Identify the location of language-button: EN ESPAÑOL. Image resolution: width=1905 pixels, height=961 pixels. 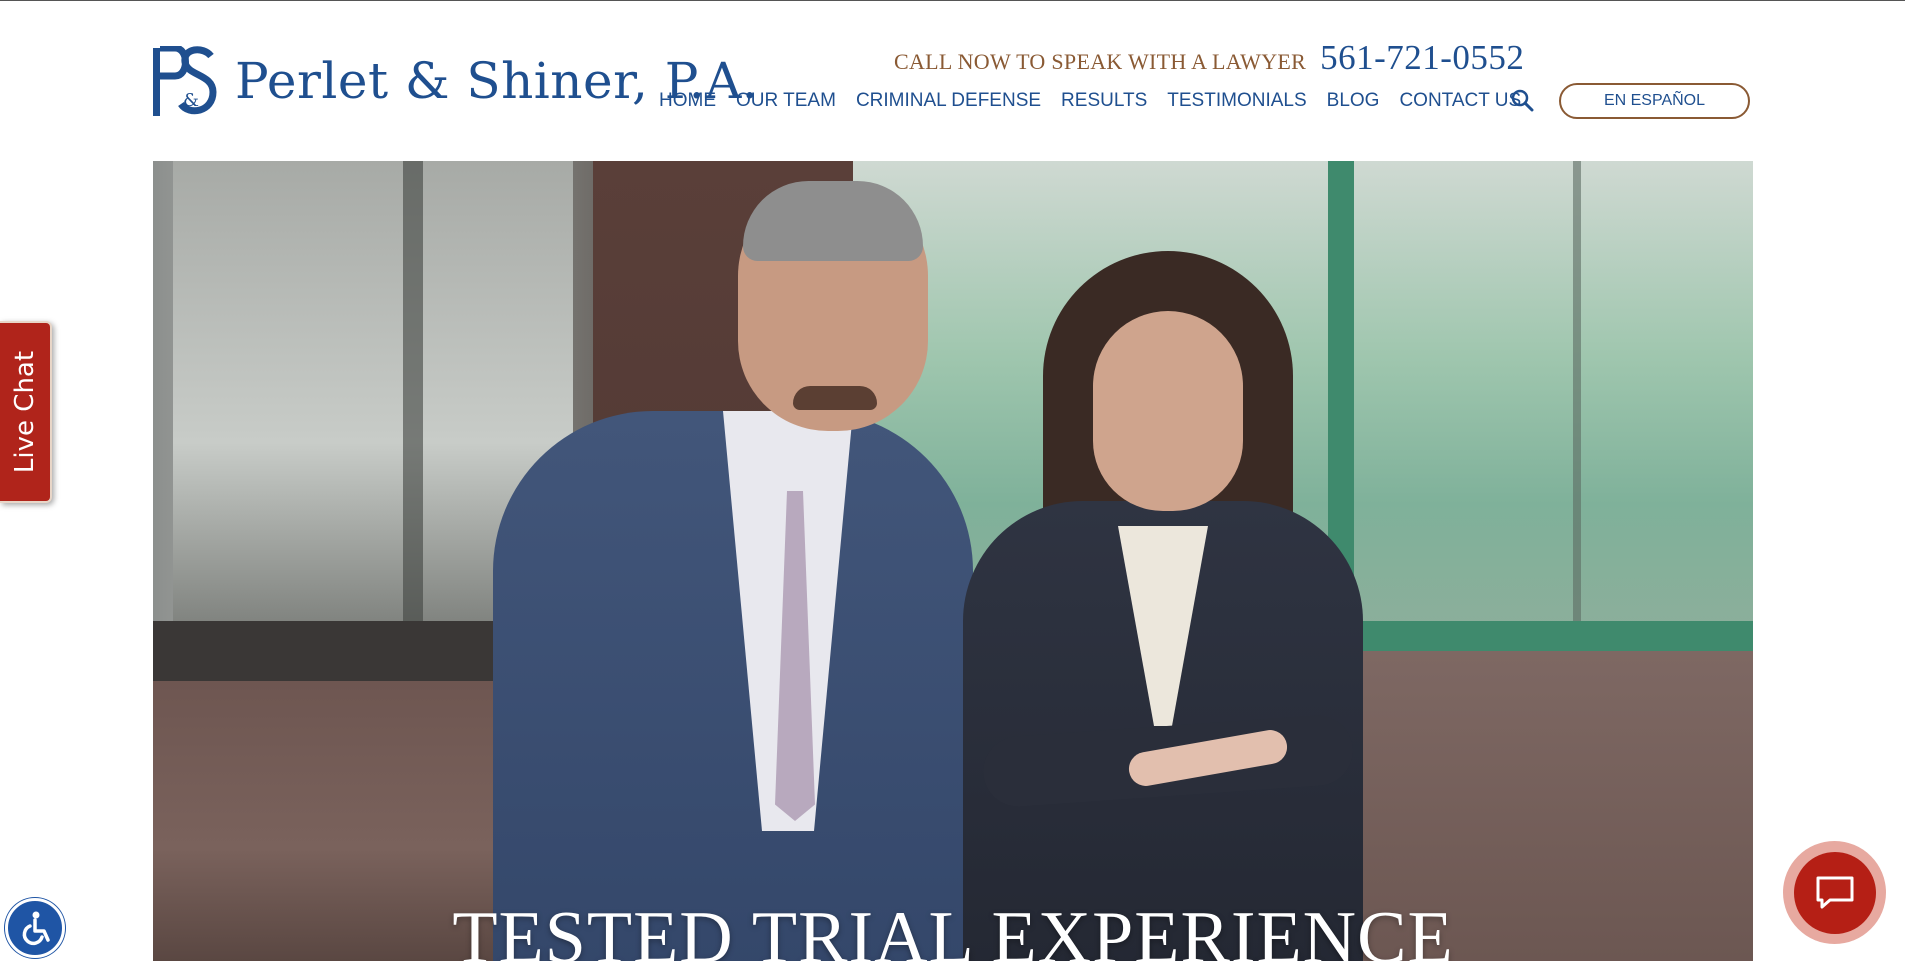
(1654, 101).